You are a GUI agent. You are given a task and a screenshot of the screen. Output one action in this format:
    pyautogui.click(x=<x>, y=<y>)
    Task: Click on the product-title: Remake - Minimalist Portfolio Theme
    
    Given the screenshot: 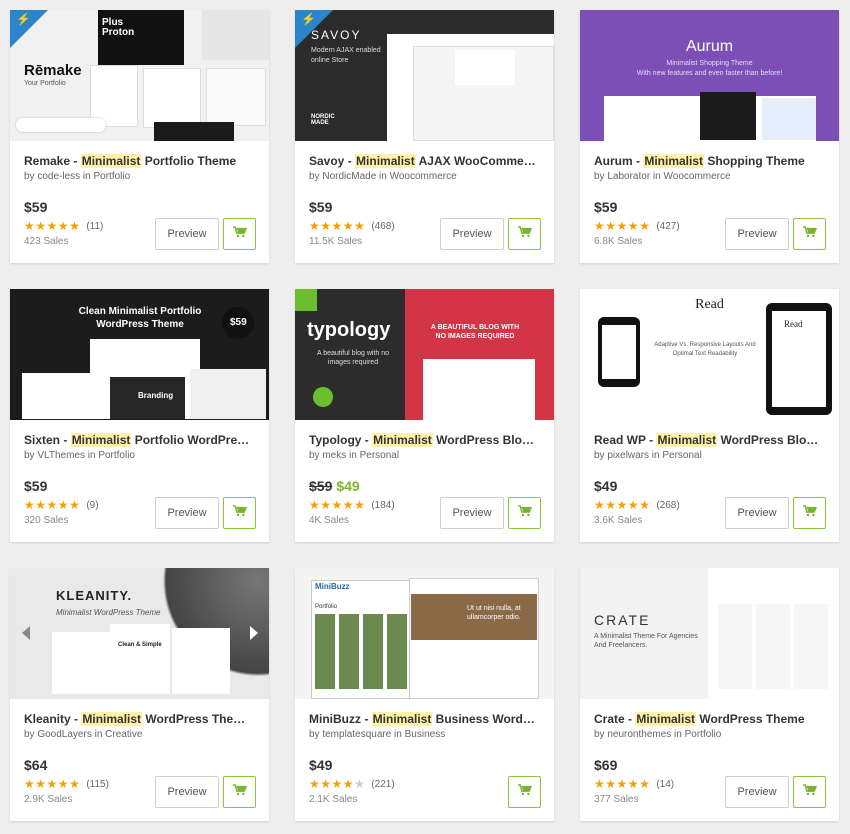 What is the action you would take?
    pyautogui.click(x=139, y=161)
    